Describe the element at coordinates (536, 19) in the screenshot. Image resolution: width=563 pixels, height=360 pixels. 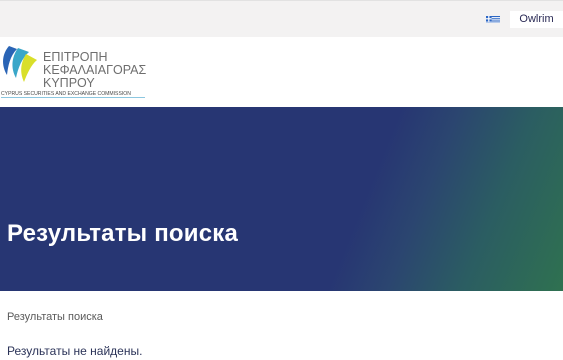
I see `language-button: Owlrim` at that location.